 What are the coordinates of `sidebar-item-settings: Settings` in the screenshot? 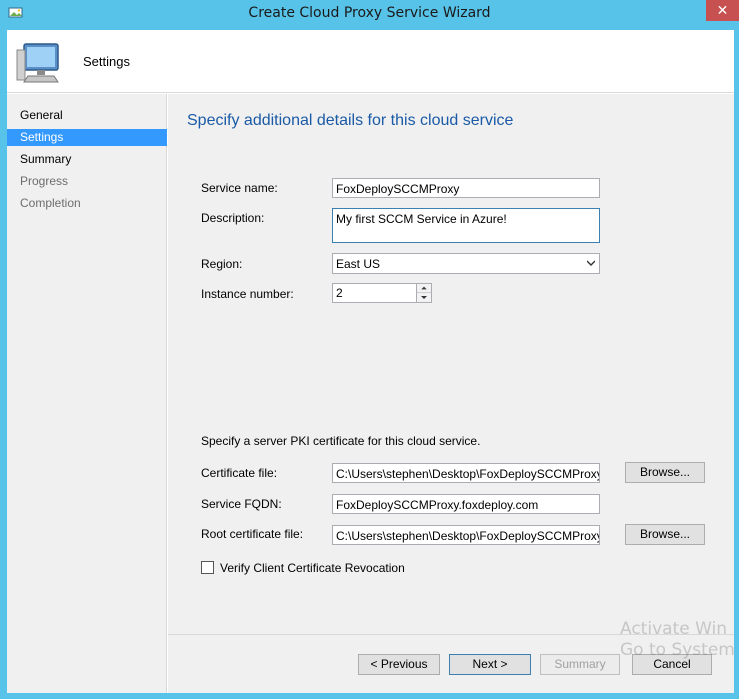 It's located at (87, 137).